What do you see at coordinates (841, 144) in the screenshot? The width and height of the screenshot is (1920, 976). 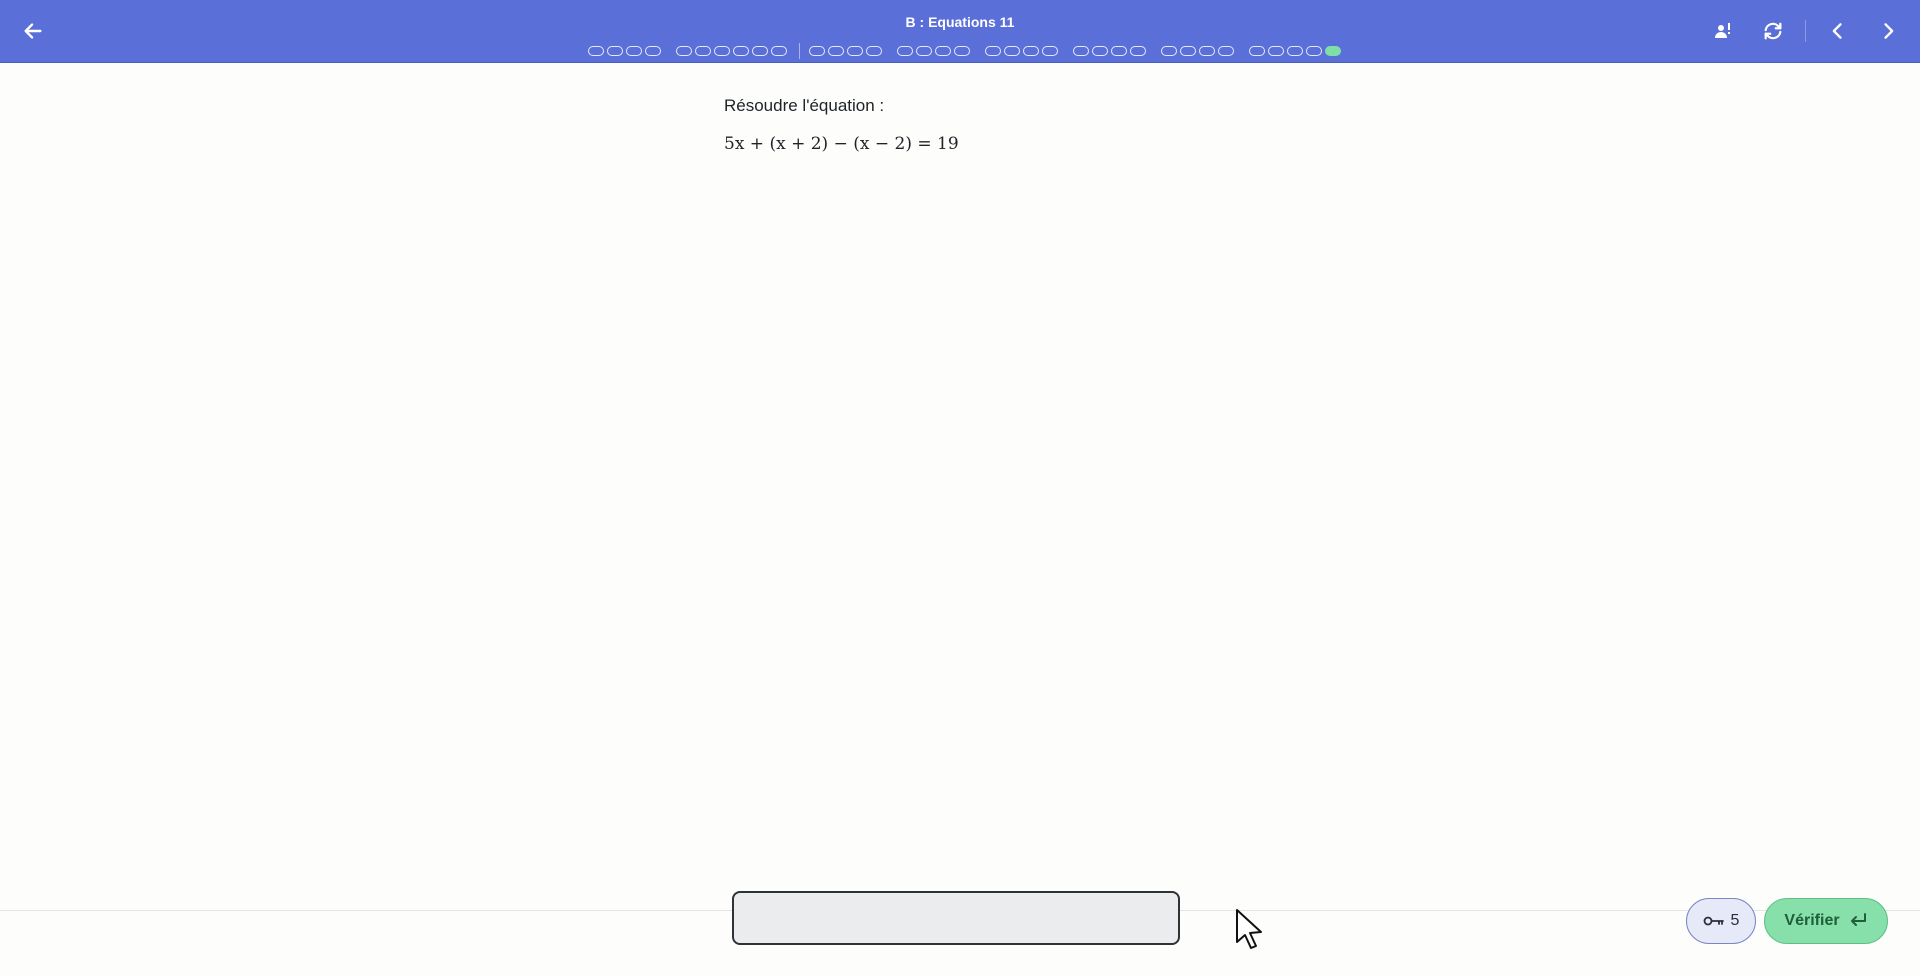 I see `exercise-equation: 5x + (x + 2) − (x − 2) = 19` at bounding box center [841, 144].